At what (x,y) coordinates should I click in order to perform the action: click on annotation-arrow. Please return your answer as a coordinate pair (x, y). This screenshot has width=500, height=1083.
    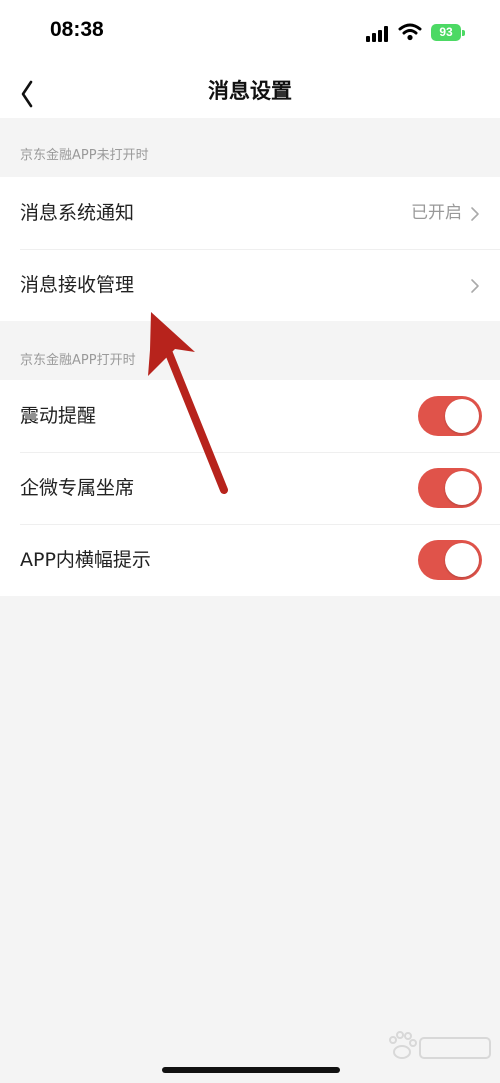
    Looking at the image, I should click on (188, 403).